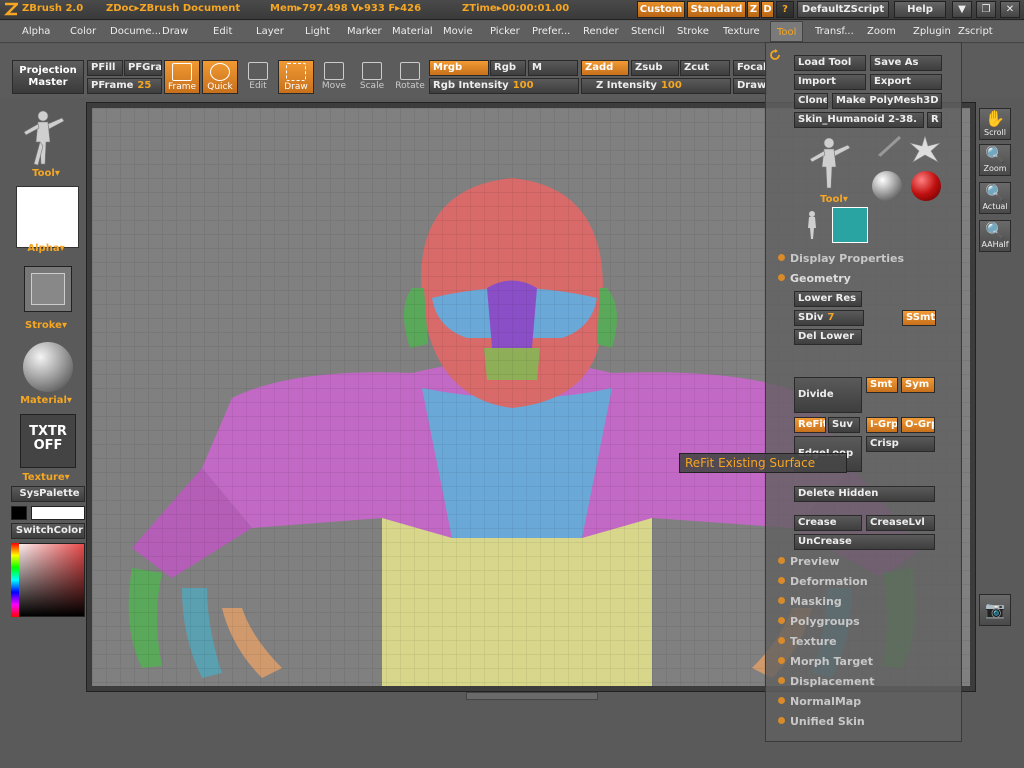 The width and height of the screenshot is (1024, 768). Describe the element at coordinates (175, 31) in the screenshot. I see `menu-draw: Draw` at that location.